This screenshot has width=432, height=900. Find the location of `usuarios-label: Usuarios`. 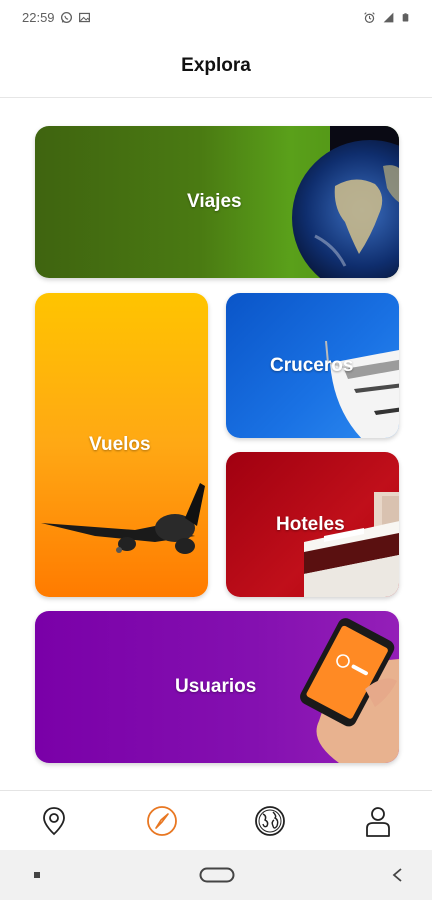

usuarios-label: Usuarios is located at coordinates (216, 686).